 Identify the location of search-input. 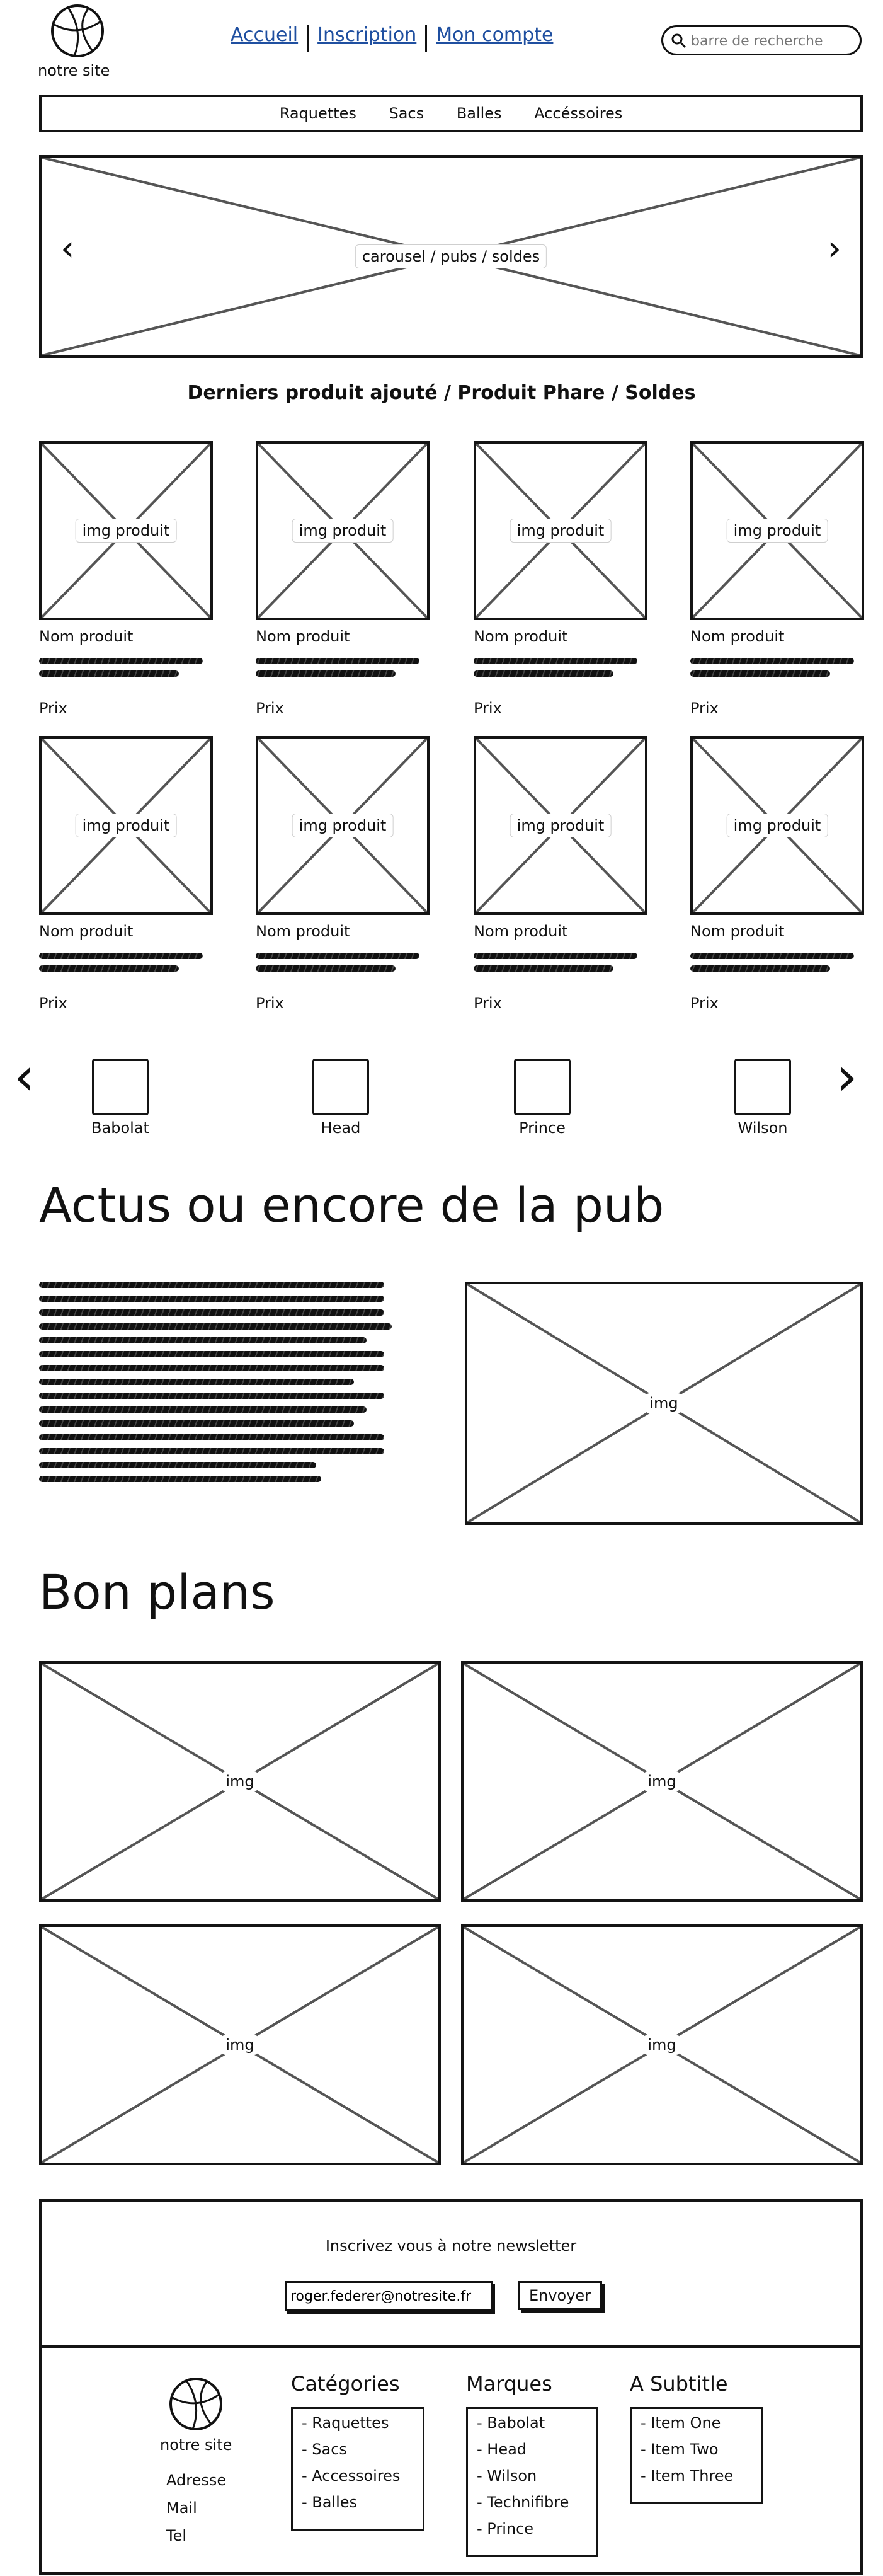
(773, 41).